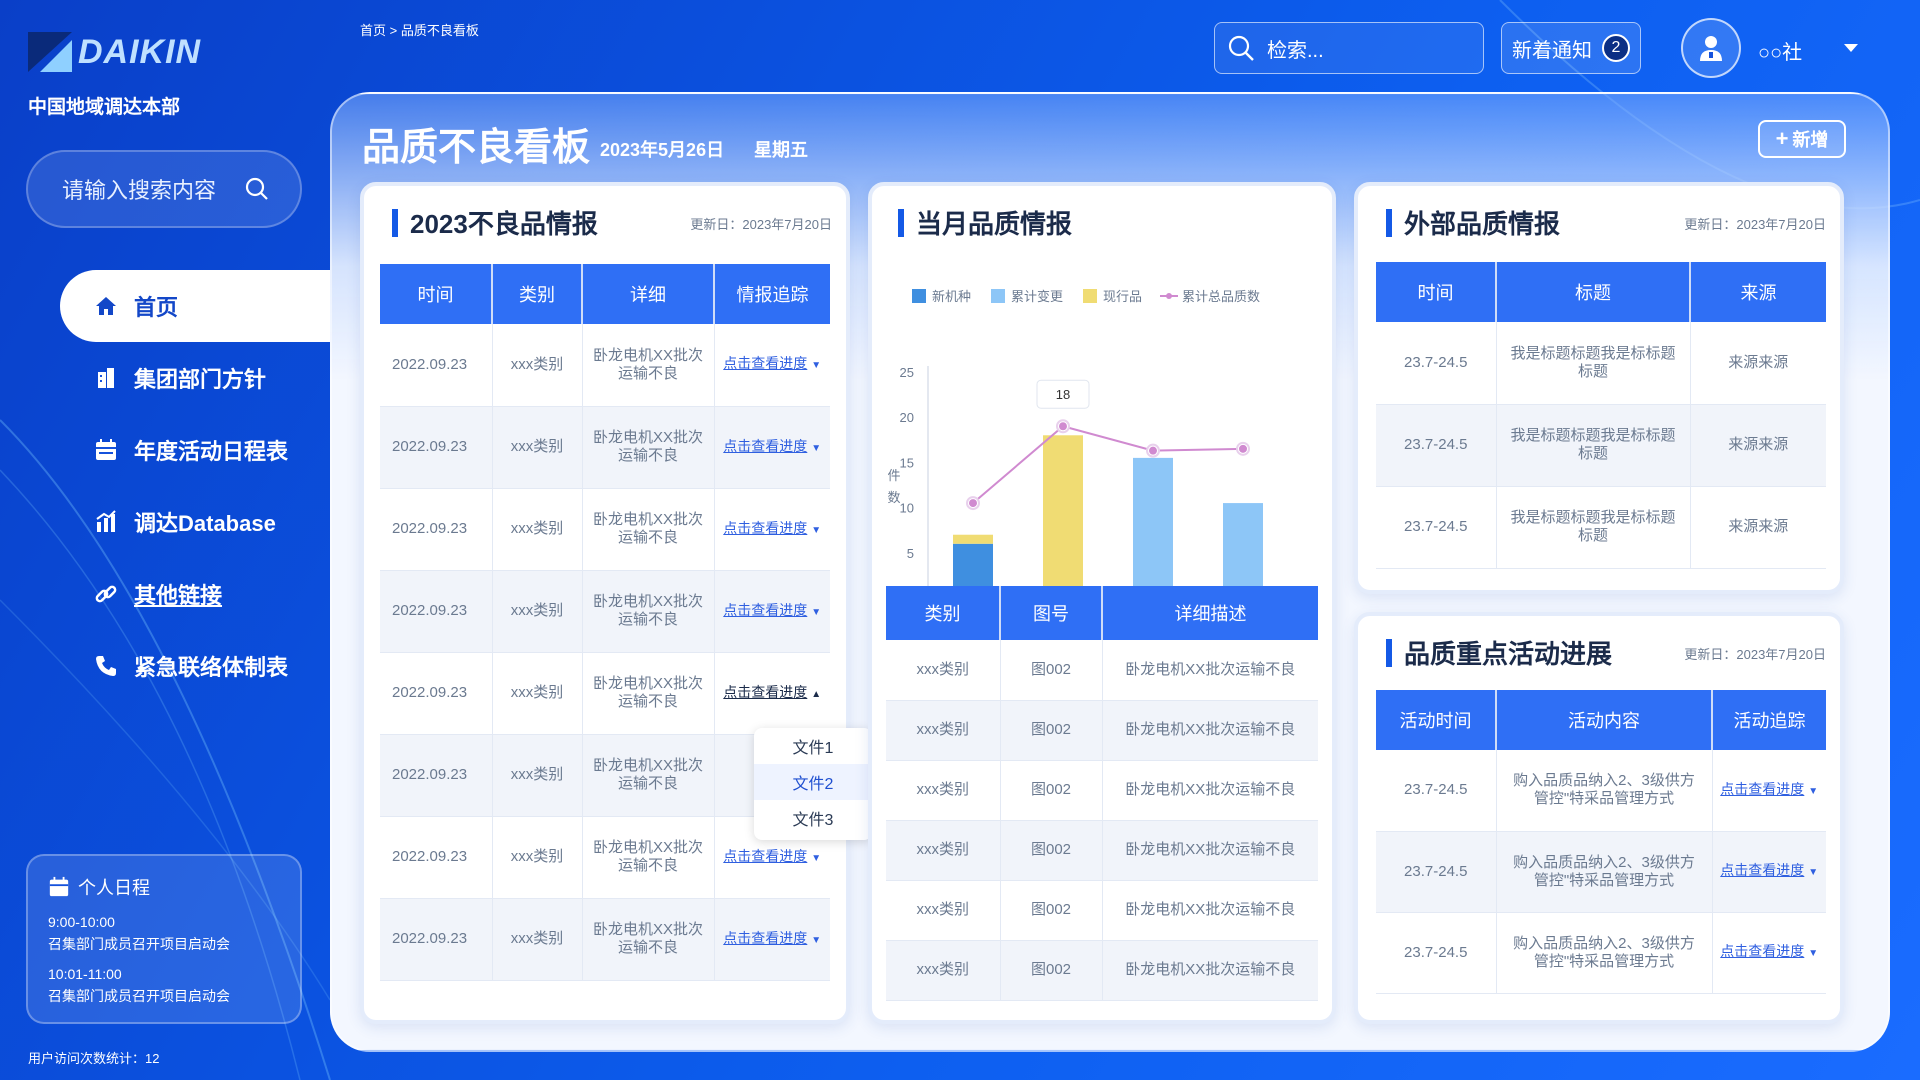 The image size is (1920, 1080). I want to click on sidebar-item-policy: 集团部门方针, so click(195, 378).